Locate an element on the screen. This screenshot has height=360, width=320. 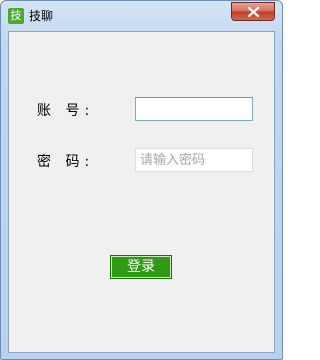
app-icon: 技 is located at coordinates (16, 16).